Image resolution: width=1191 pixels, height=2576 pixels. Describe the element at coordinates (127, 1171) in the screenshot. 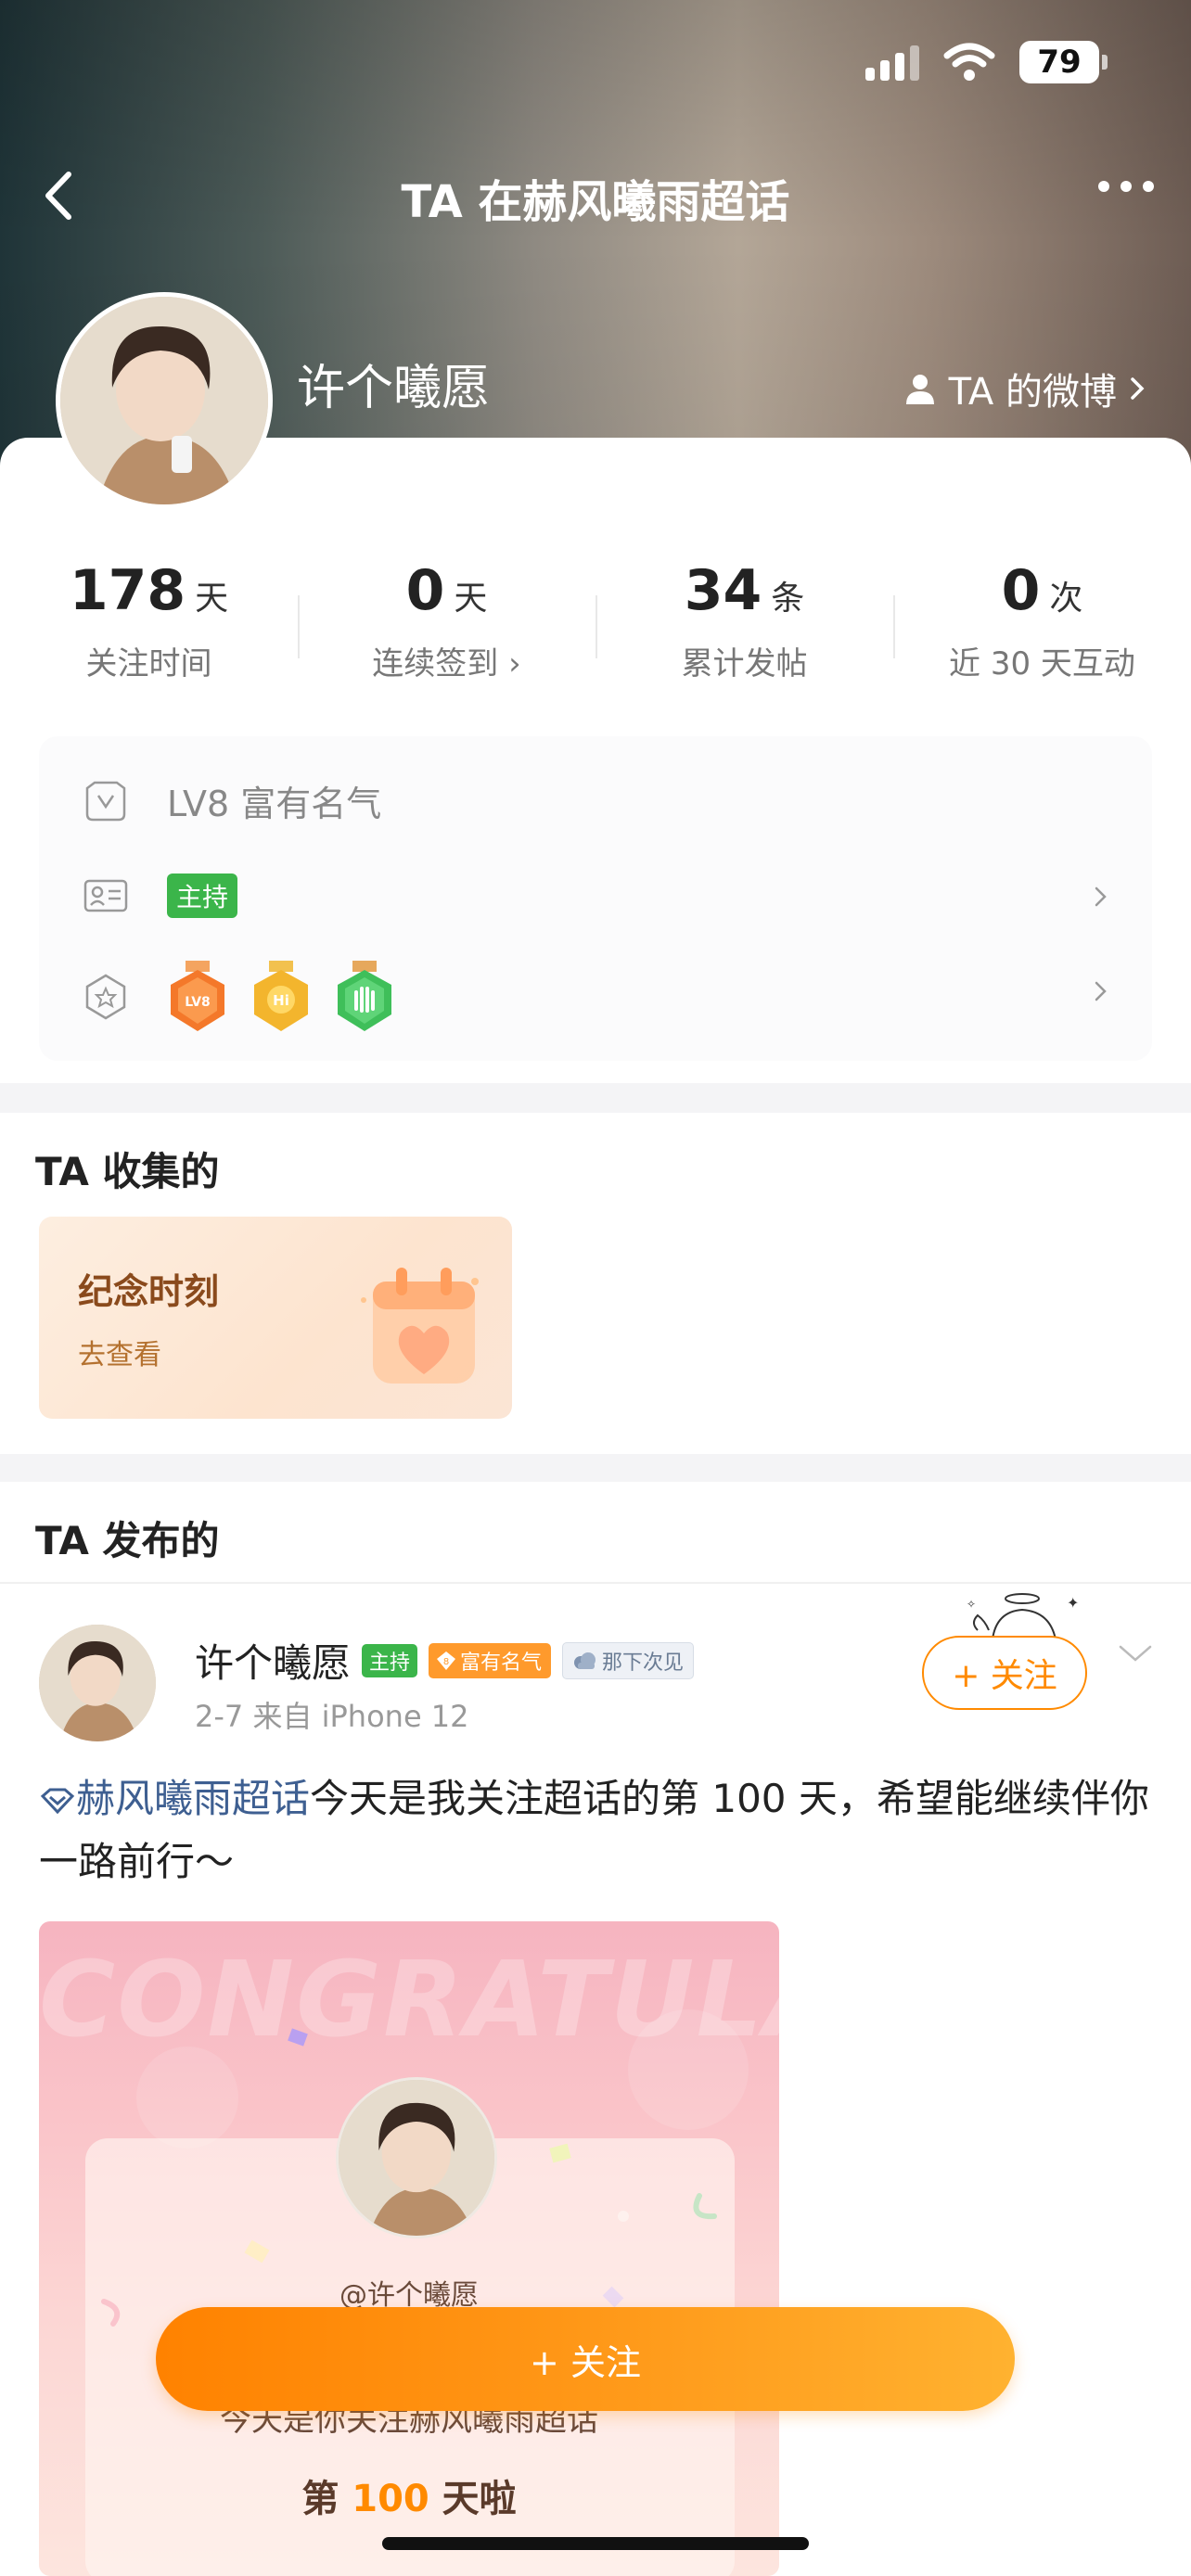

I see `section-title: TA 收集的` at that location.